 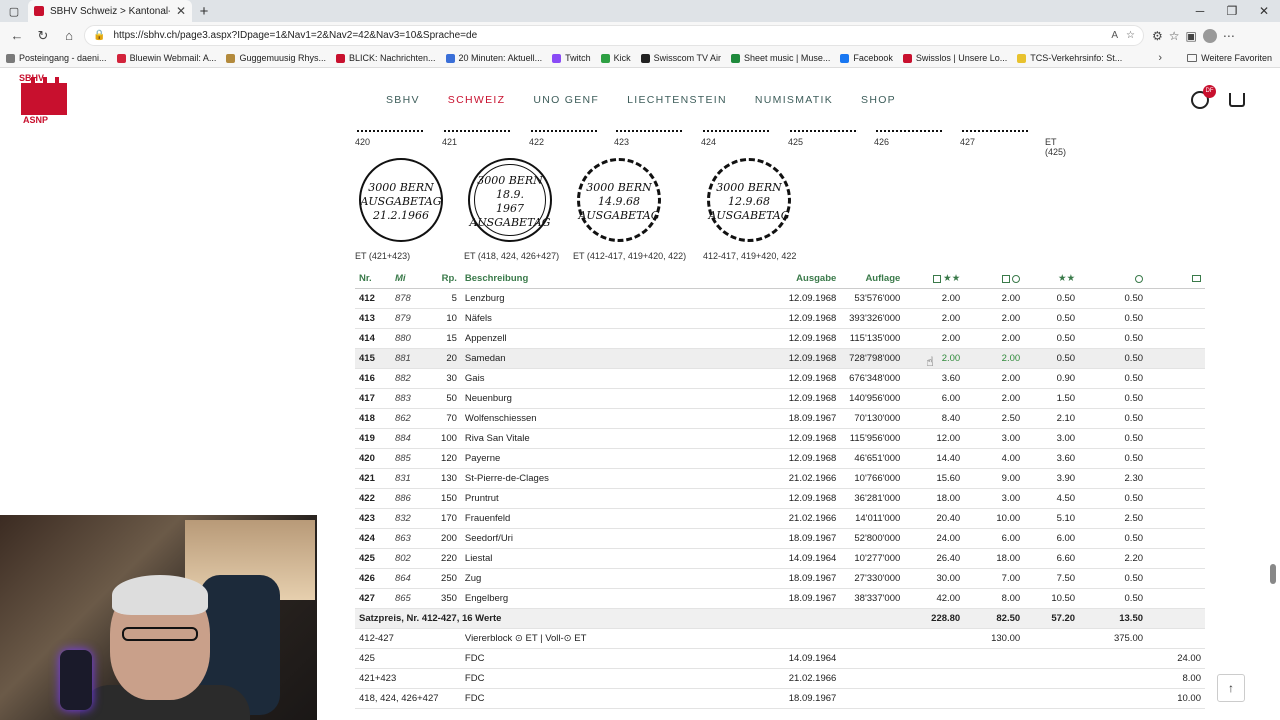 I want to click on lock-icon: 🔒, so click(x=99, y=35).